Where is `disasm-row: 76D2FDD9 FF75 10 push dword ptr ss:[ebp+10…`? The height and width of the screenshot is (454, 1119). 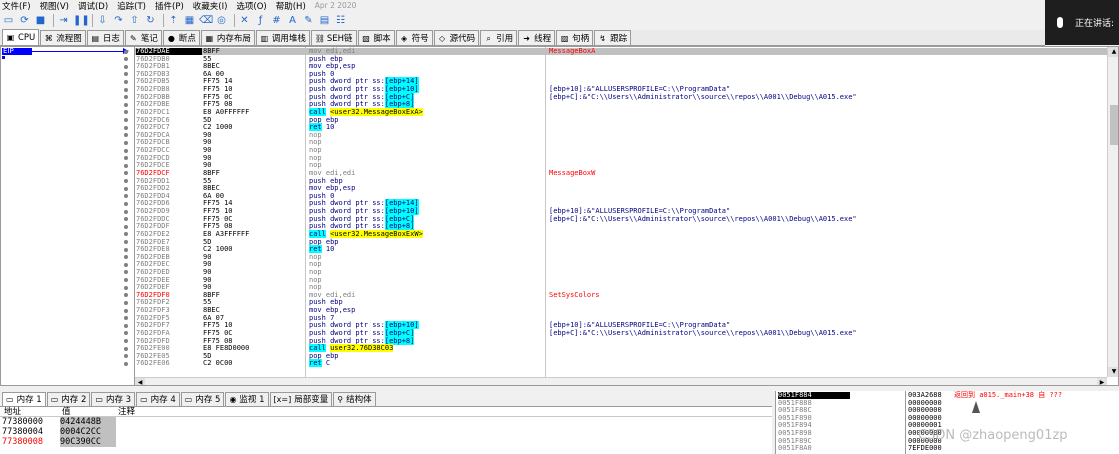
disasm-row: 76D2FDD9 FF75 10 push dword ptr ss:[ebp+10… is located at coordinates (621, 211).